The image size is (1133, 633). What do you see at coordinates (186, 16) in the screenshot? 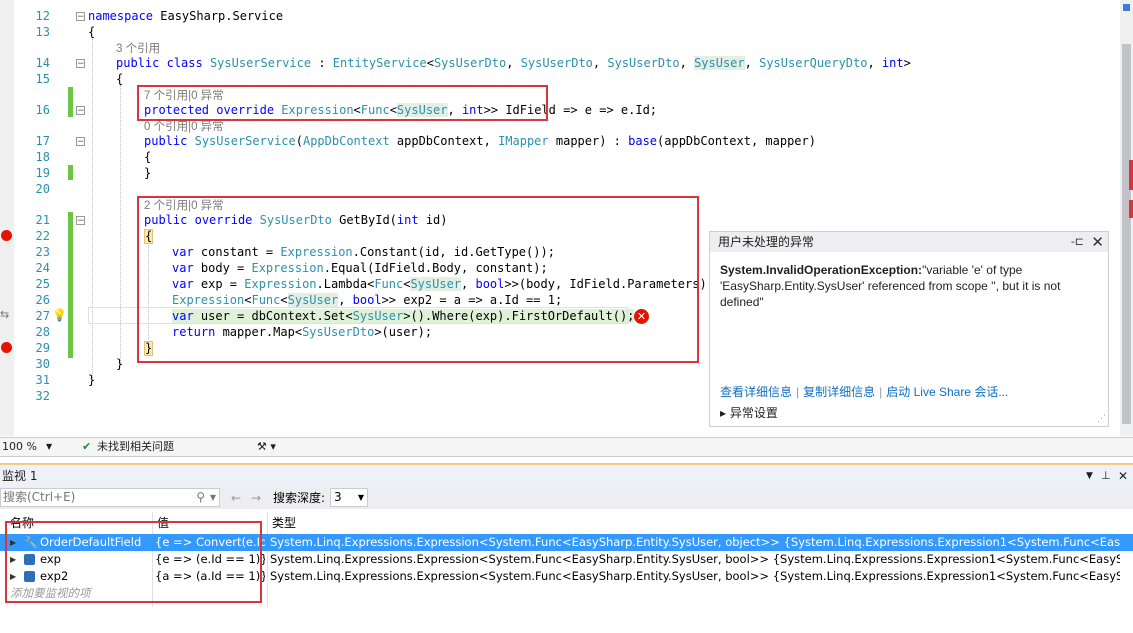
I see `code-line-12: namespace EasySharp.Service` at bounding box center [186, 16].